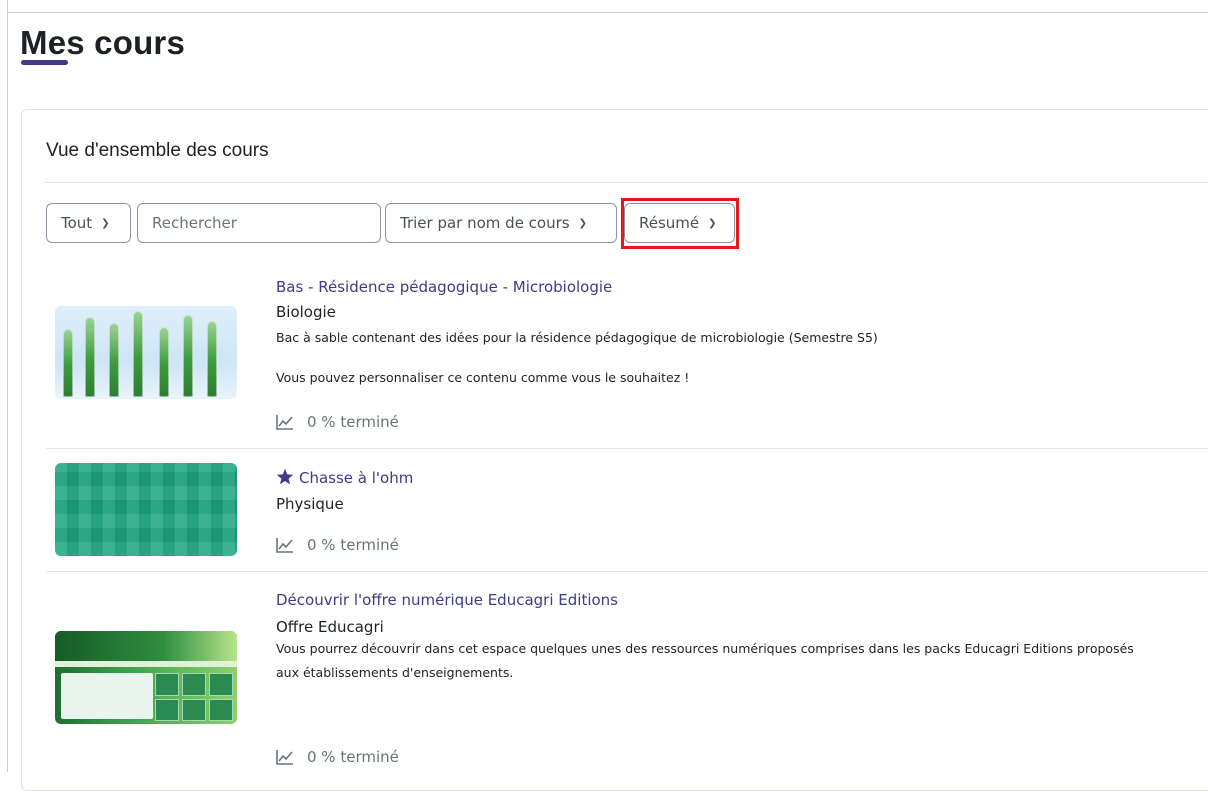 This screenshot has width=1208, height=791. What do you see at coordinates (77, 223) in the screenshot?
I see `grouping-label: Tout` at bounding box center [77, 223].